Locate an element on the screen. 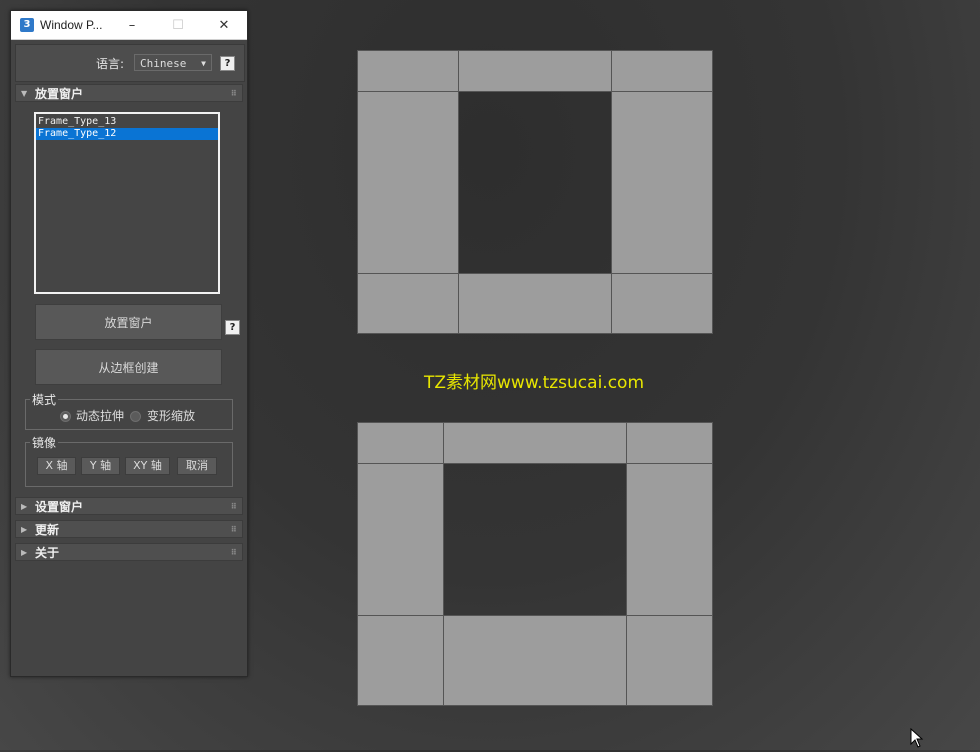  language-select: Chinese ▼ is located at coordinates (173, 62).